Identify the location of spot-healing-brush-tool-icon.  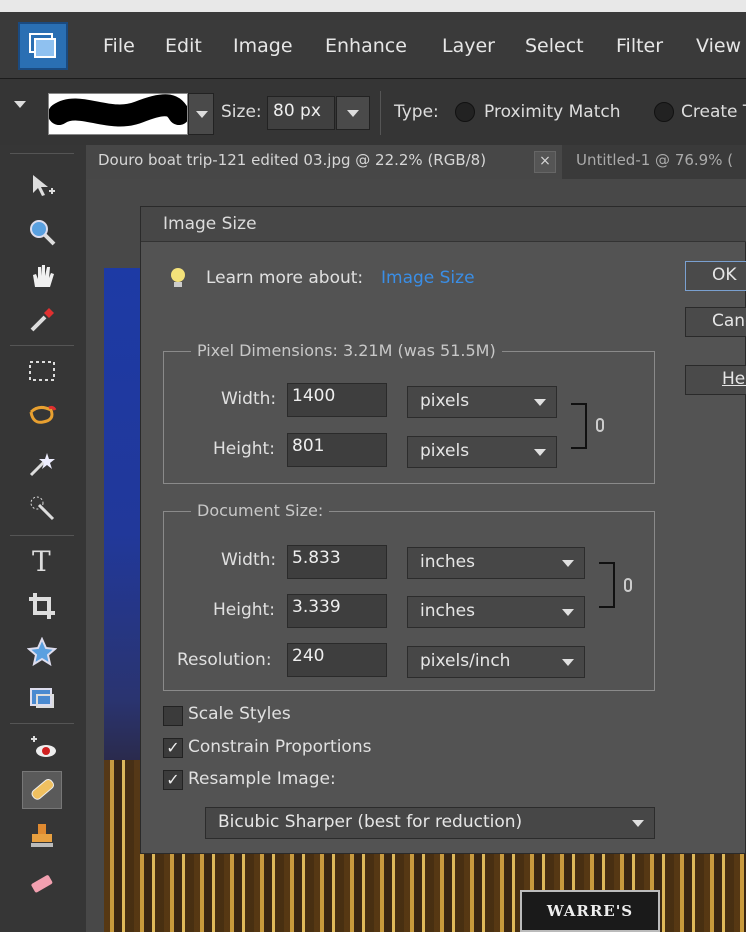
(42, 790).